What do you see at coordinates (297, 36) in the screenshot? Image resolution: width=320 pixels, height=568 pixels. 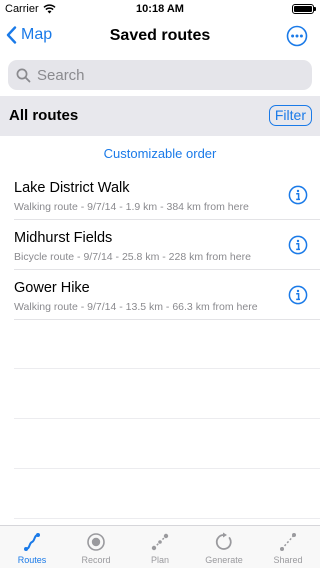 I see `more-options-icon` at bounding box center [297, 36].